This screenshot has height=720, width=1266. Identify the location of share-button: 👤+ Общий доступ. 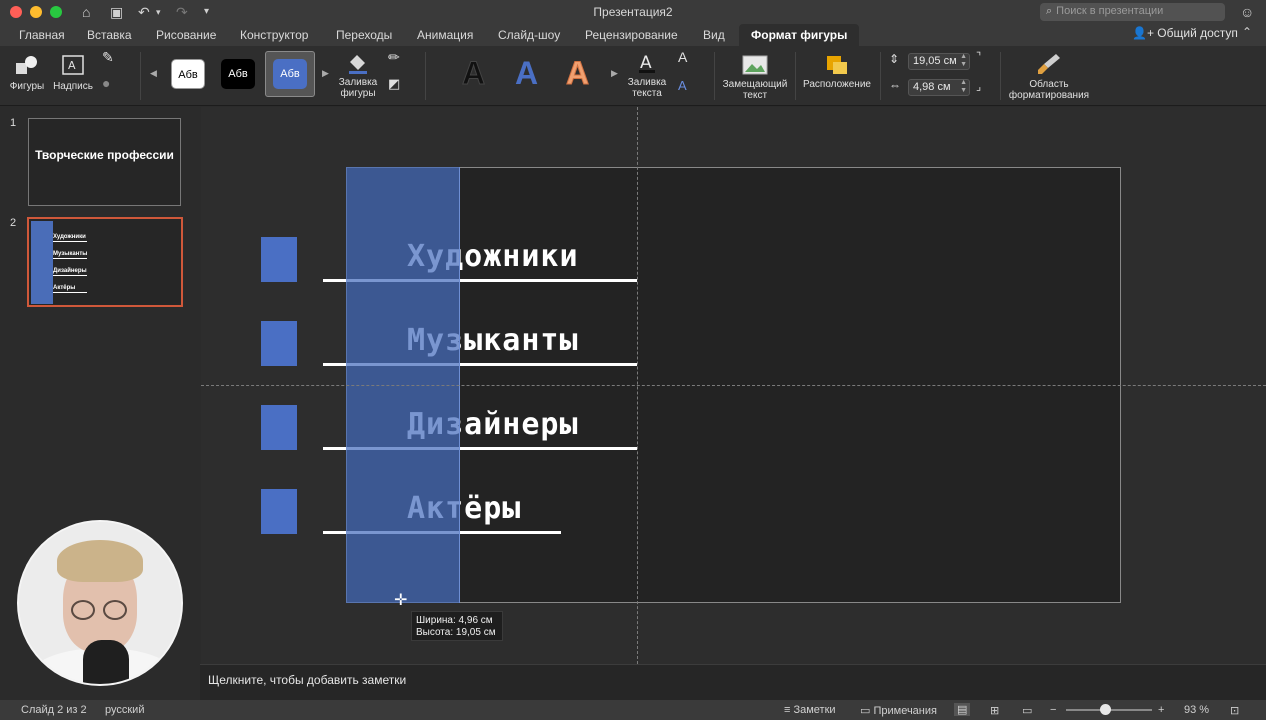
(1185, 33).